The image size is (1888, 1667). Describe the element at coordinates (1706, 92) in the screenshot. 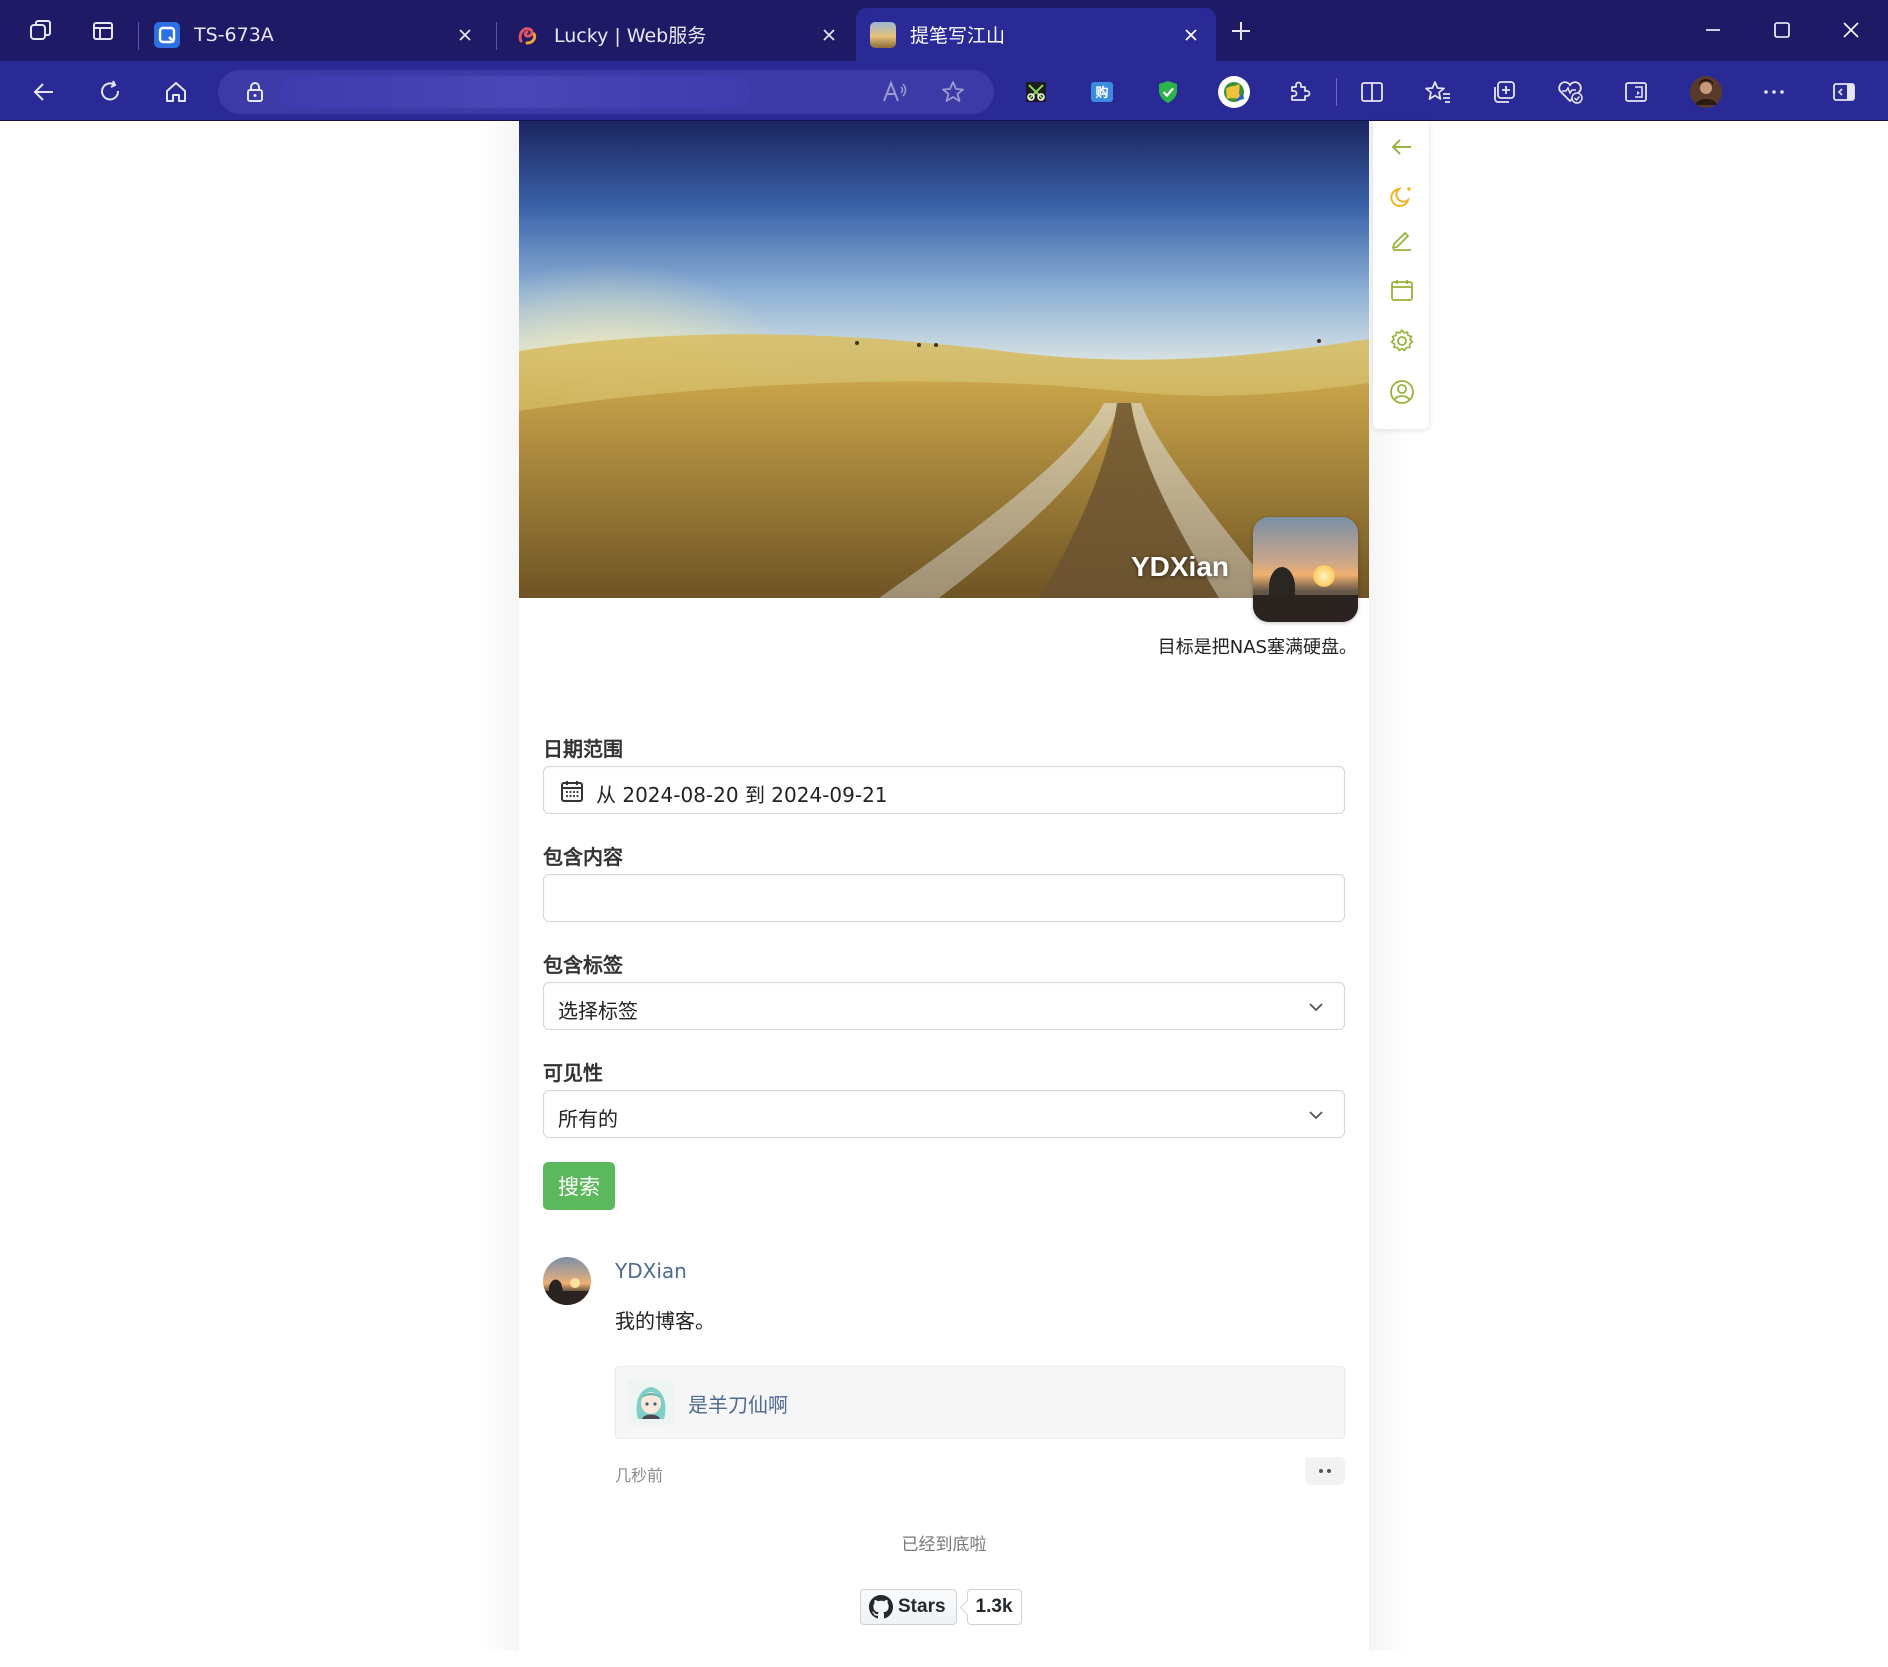

I see `profile-avatar` at that location.